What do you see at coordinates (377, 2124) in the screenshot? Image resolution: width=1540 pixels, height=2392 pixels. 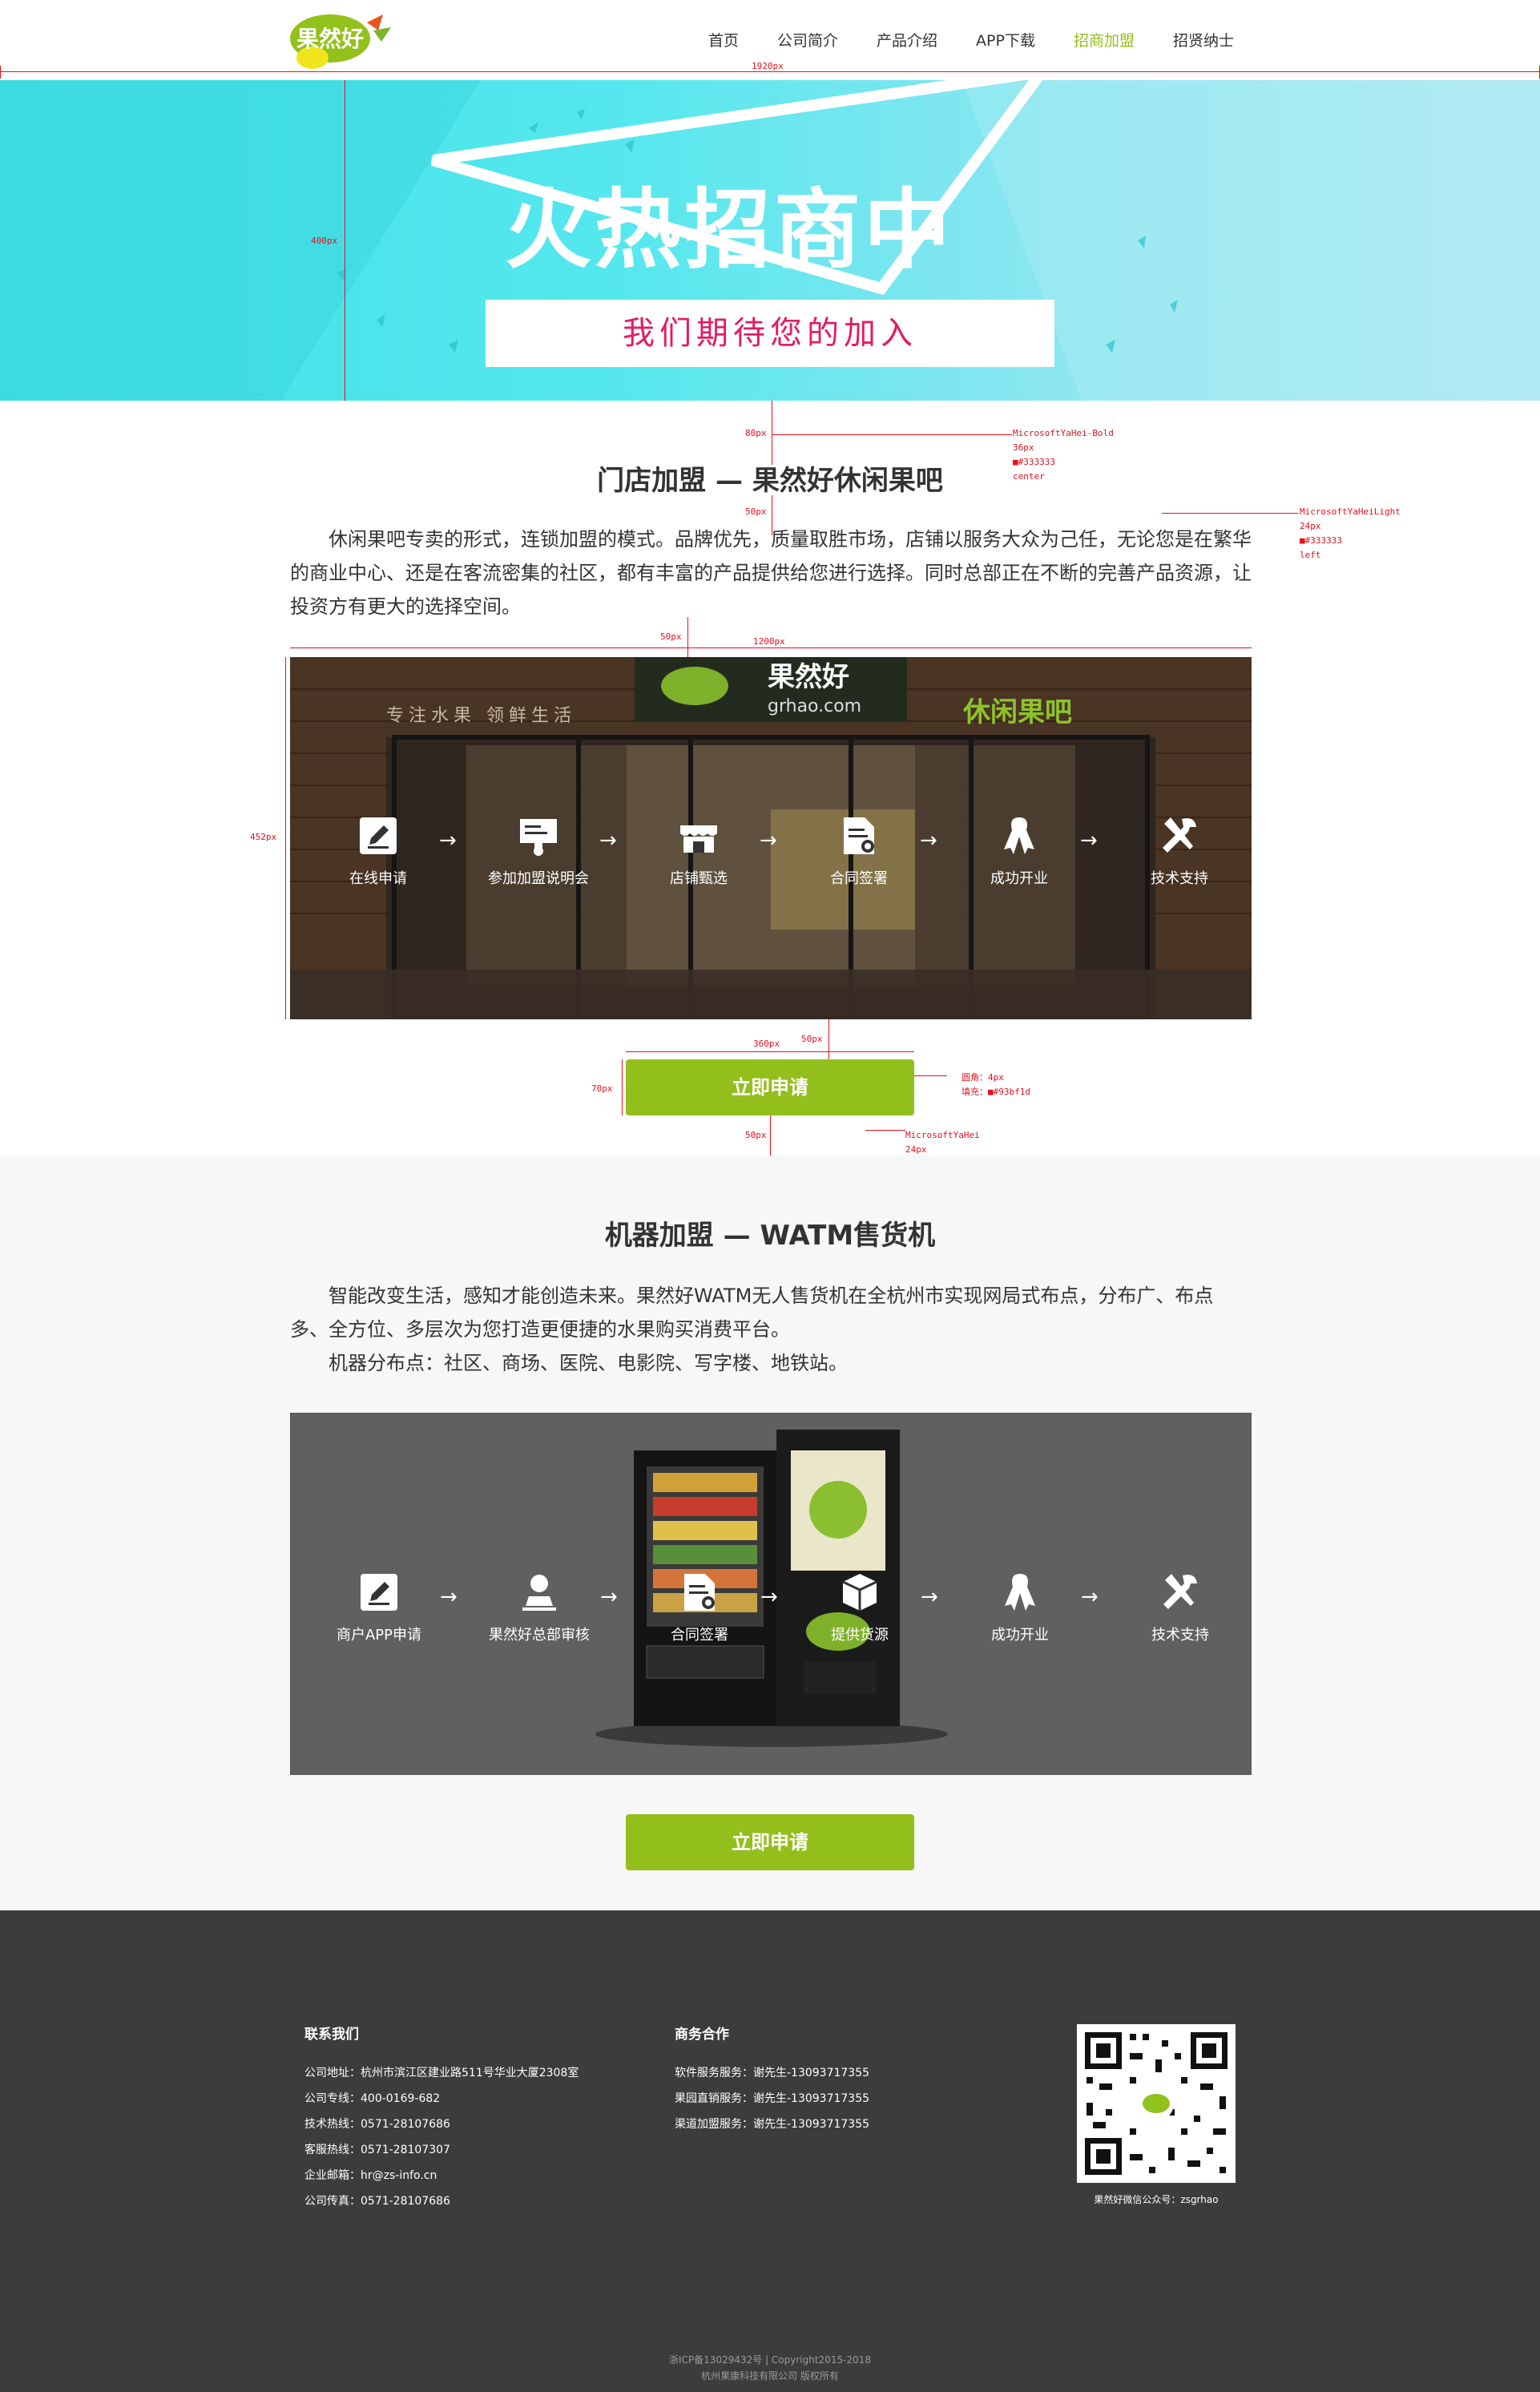 I see `footer-tech-line: 技术热线：0571-28107686` at bounding box center [377, 2124].